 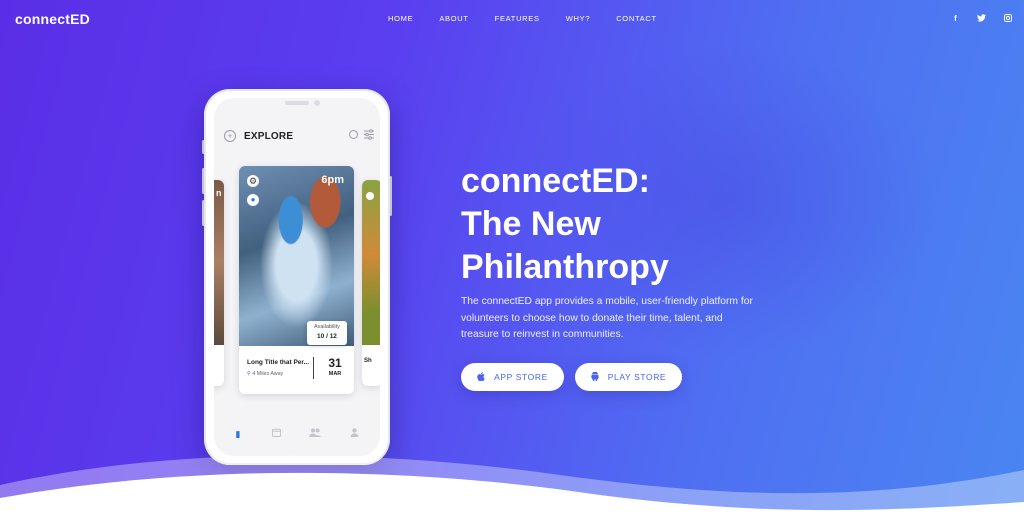 I want to click on twitter-icon, so click(x=981, y=18).